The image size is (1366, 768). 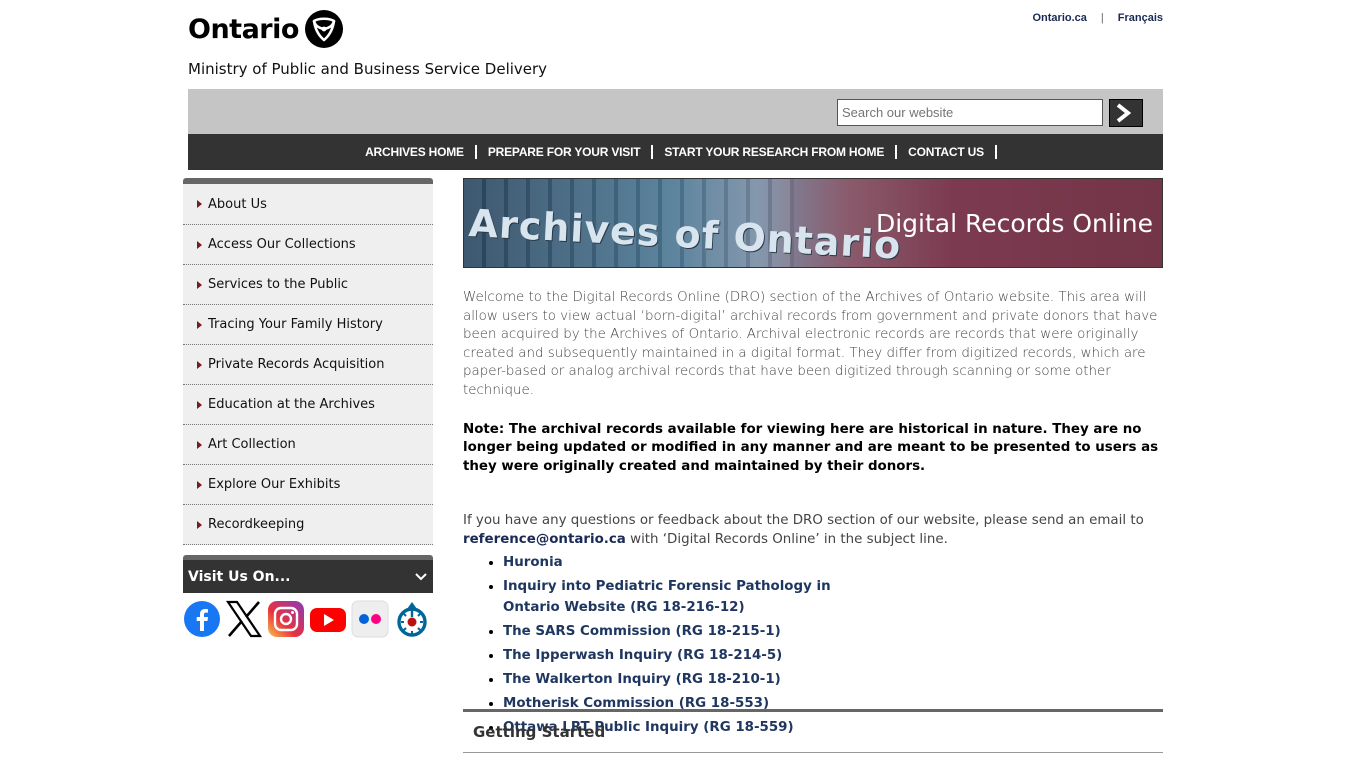 What do you see at coordinates (564, 152) in the screenshot?
I see `nav-prepare-visit: PREPARE FOR YOUR VISIT` at bounding box center [564, 152].